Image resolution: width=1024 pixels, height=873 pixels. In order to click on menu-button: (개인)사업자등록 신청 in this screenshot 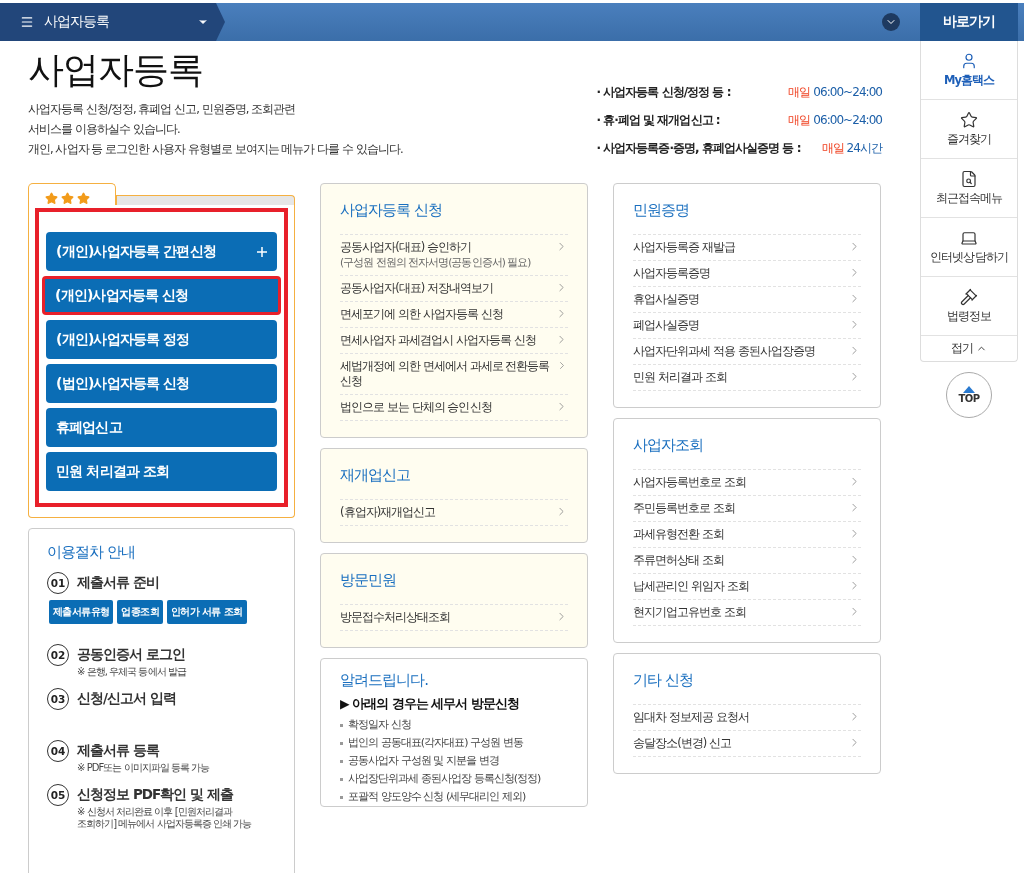, I will do `click(161, 295)`.